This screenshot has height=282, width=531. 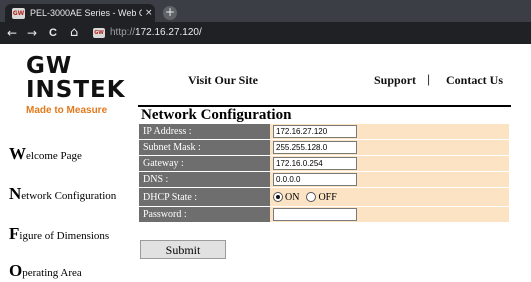 I want to click on form-row-ip: IP Address : 172.16.27.120, so click(x=324, y=132).